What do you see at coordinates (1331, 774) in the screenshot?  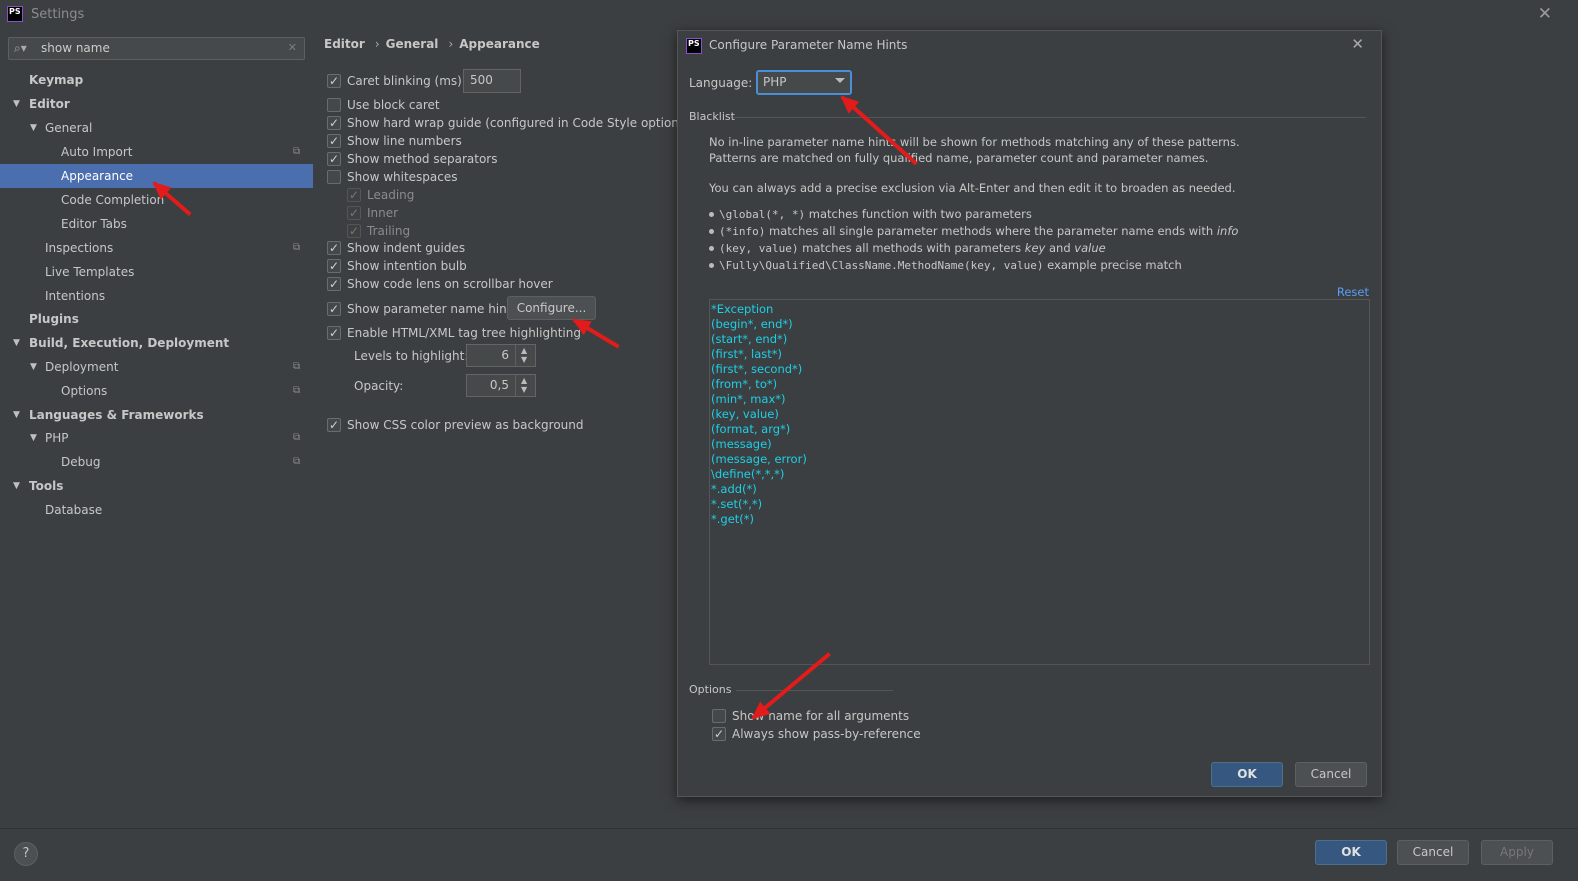 I see `dialog-cancel-button: Cancel` at bounding box center [1331, 774].